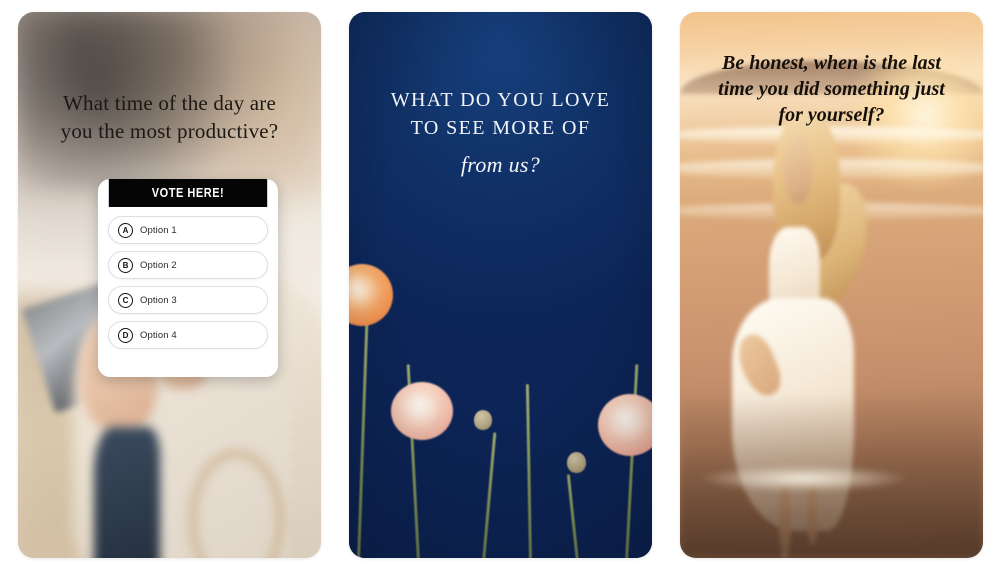 Image resolution: width=1000 pixels, height=572 pixels. I want to click on headline-line-3: for yourself?, so click(831, 115).